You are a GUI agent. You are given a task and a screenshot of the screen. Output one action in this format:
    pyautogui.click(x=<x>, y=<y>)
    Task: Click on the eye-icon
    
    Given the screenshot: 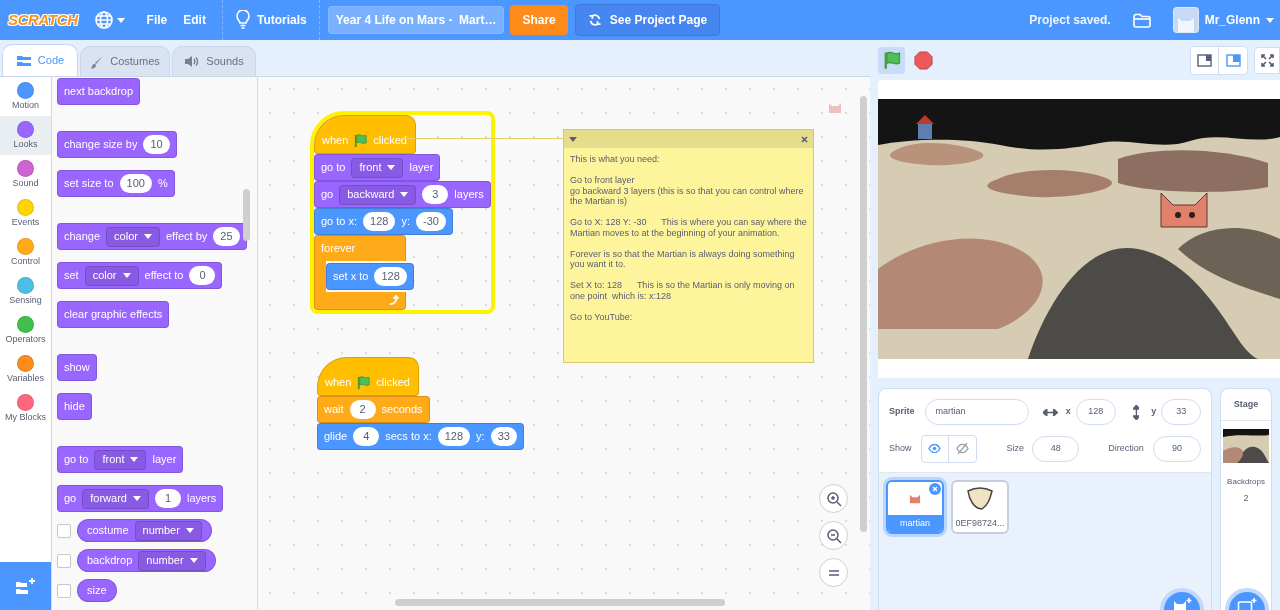 What is the action you would take?
    pyautogui.click(x=934, y=448)
    